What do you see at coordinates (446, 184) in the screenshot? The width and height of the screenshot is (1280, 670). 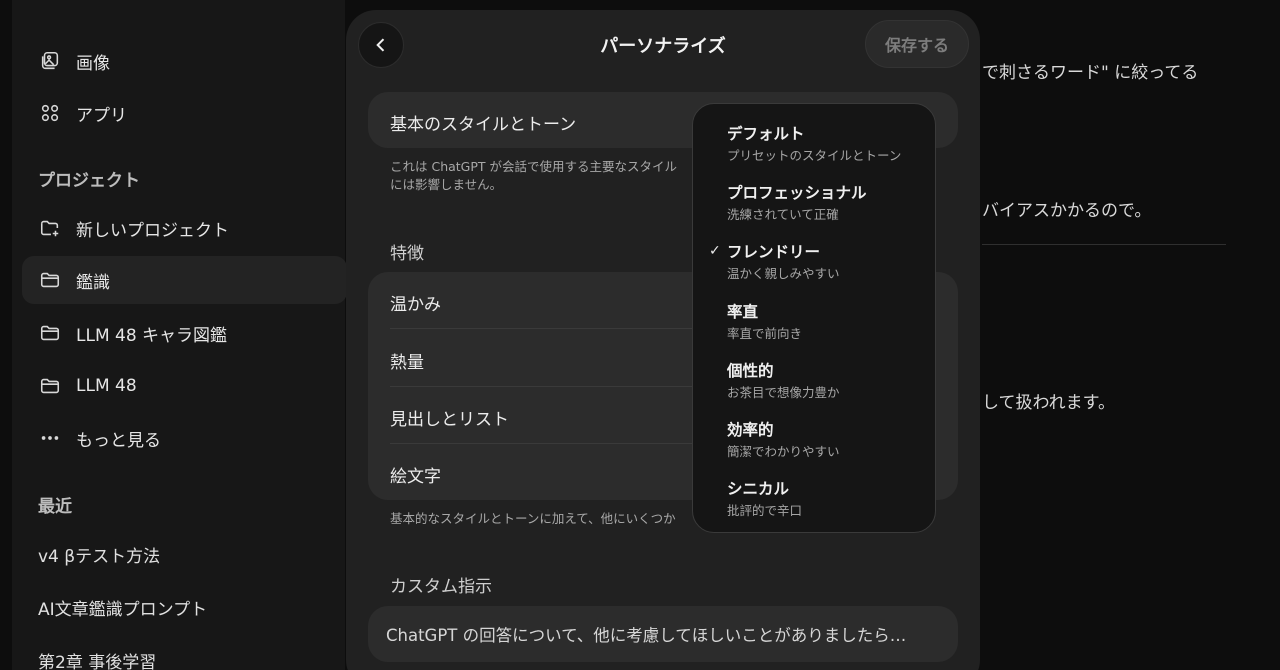 I see `base-style-description: には影響しません。` at bounding box center [446, 184].